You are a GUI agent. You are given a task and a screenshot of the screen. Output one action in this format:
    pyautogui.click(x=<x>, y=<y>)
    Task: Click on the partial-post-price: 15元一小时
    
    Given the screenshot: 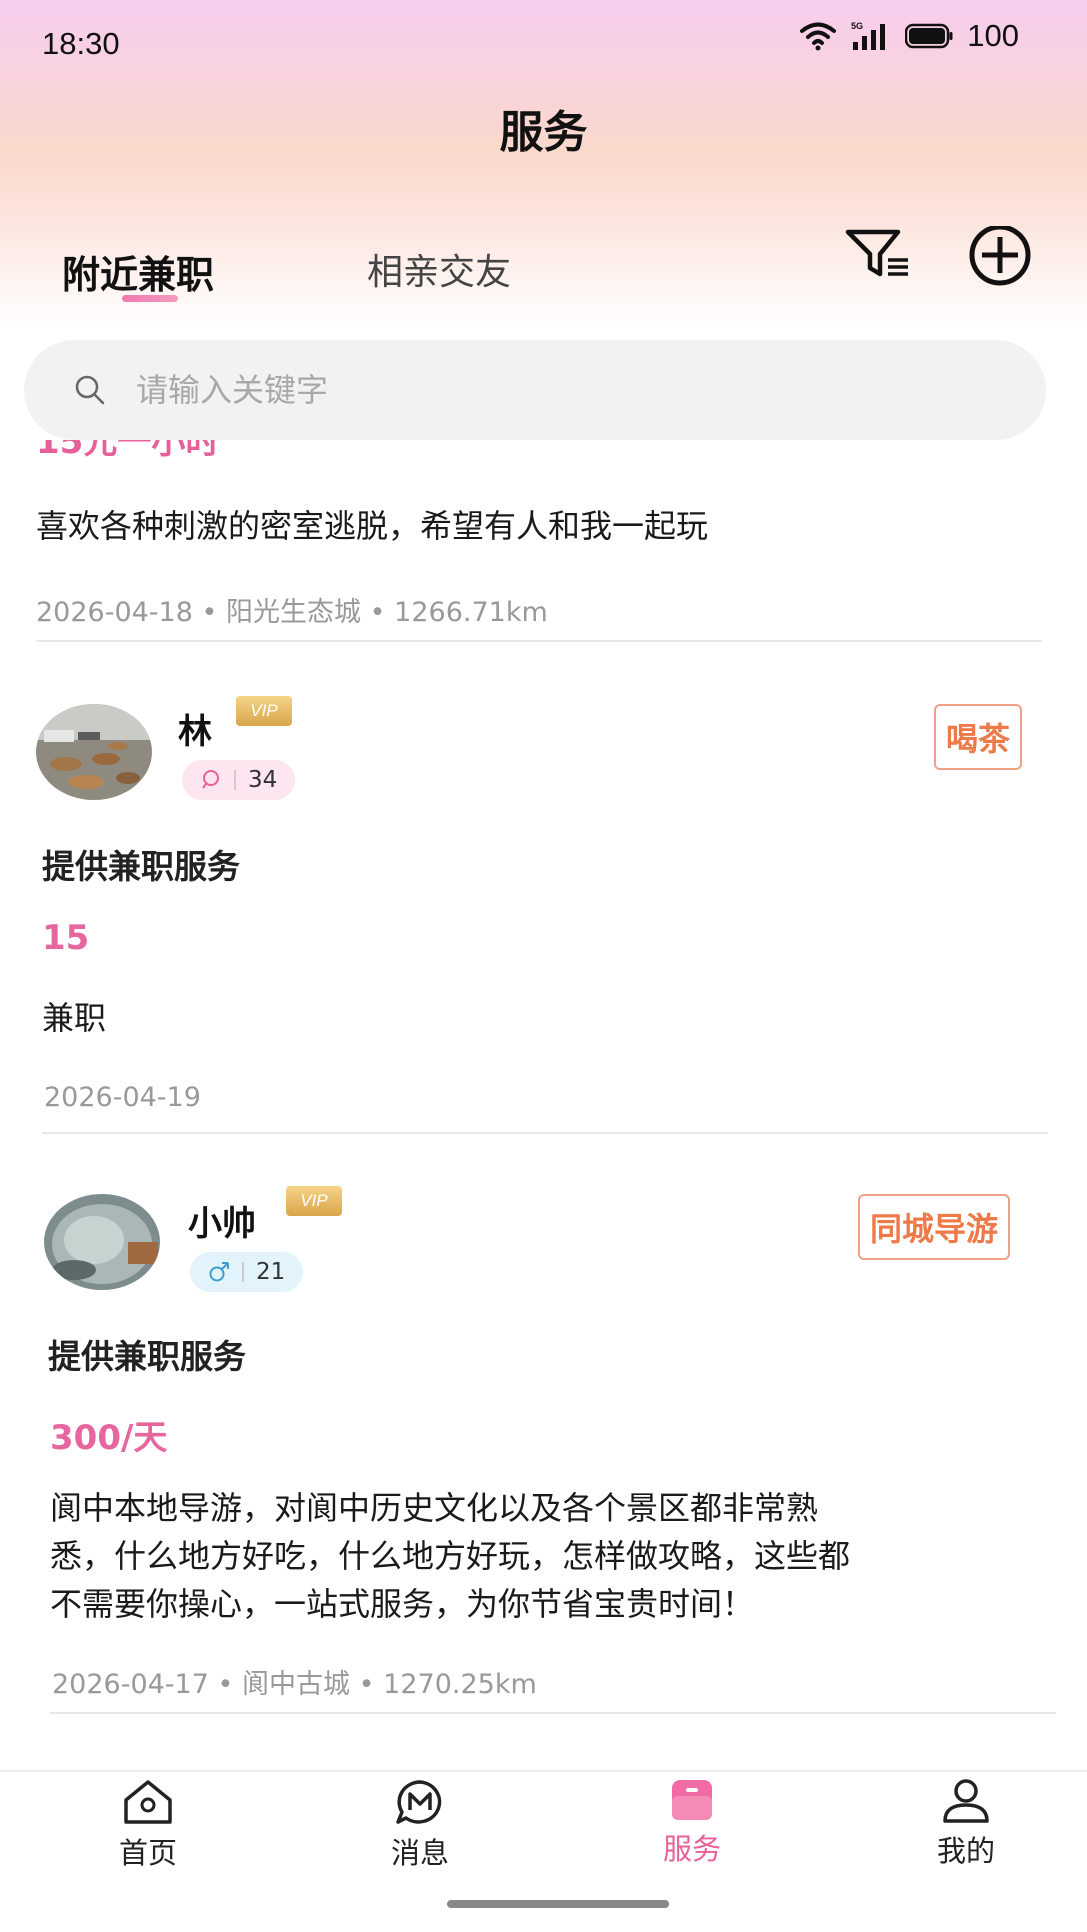 What is the action you would take?
    pyautogui.click(x=128, y=451)
    